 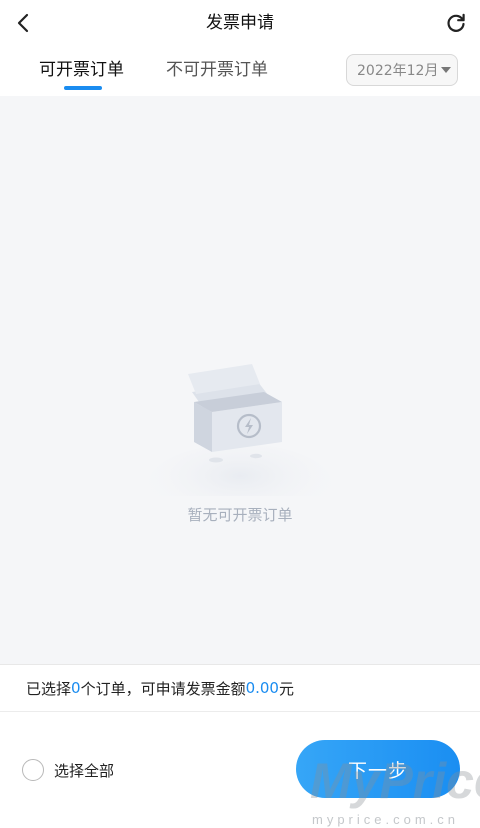 What do you see at coordinates (240, 770) in the screenshot?
I see `footer-bar: 选择全部 下一步` at bounding box center [240, 770].